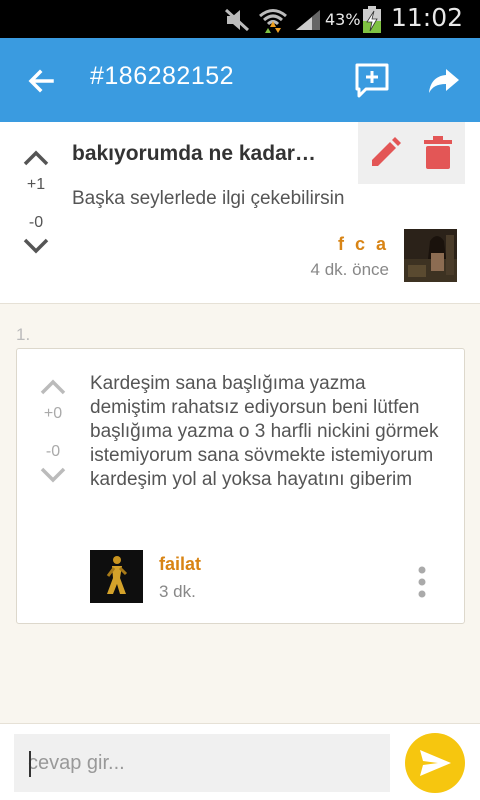 The height and width of the screenshot is (800, 480). What do you see at coordinates (363, 244) in the screenshot?
I see `topic-author: f c a` at bounding box center [363, 244].